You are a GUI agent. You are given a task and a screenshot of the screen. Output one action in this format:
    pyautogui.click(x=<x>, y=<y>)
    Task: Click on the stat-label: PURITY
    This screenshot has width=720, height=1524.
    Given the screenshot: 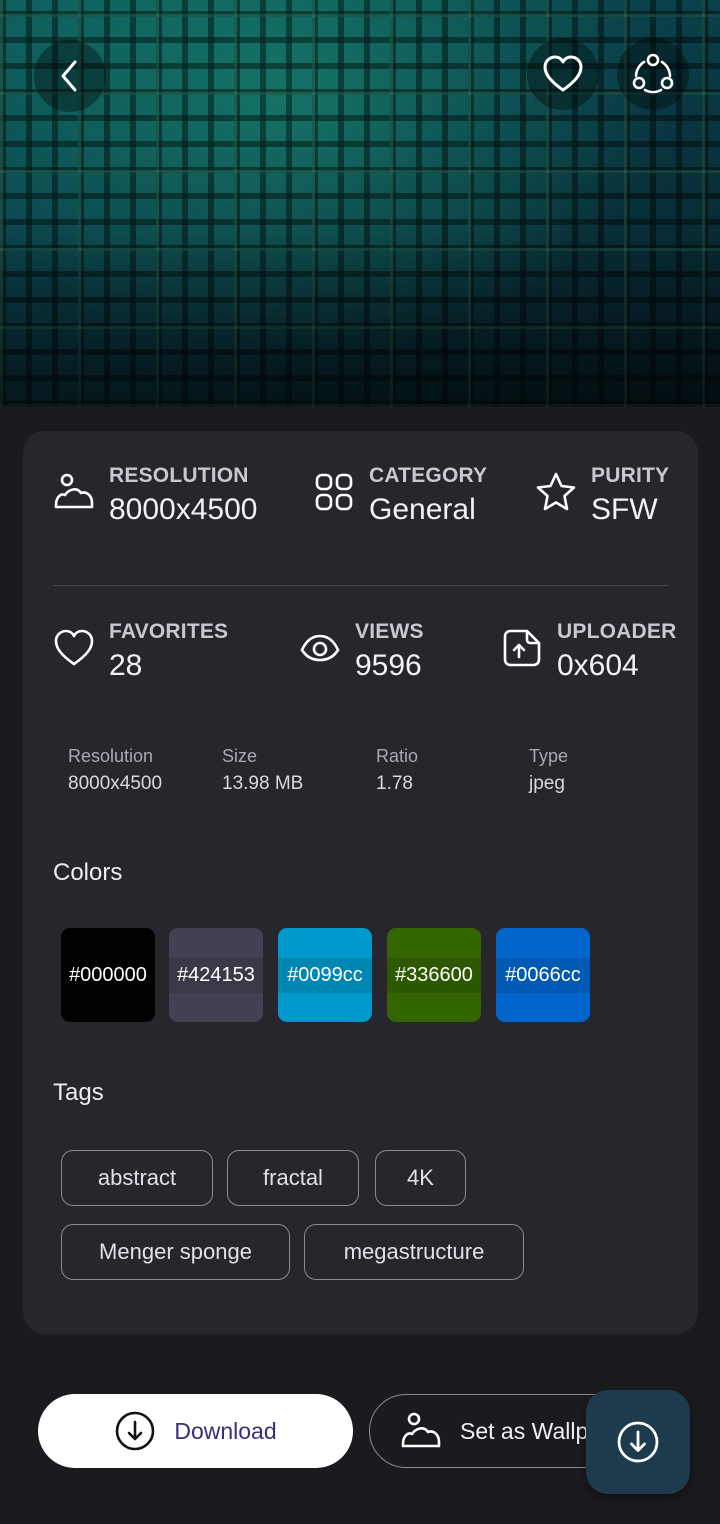 What is the action you would take?
    pyautogui.click(x=630, y=475)
    